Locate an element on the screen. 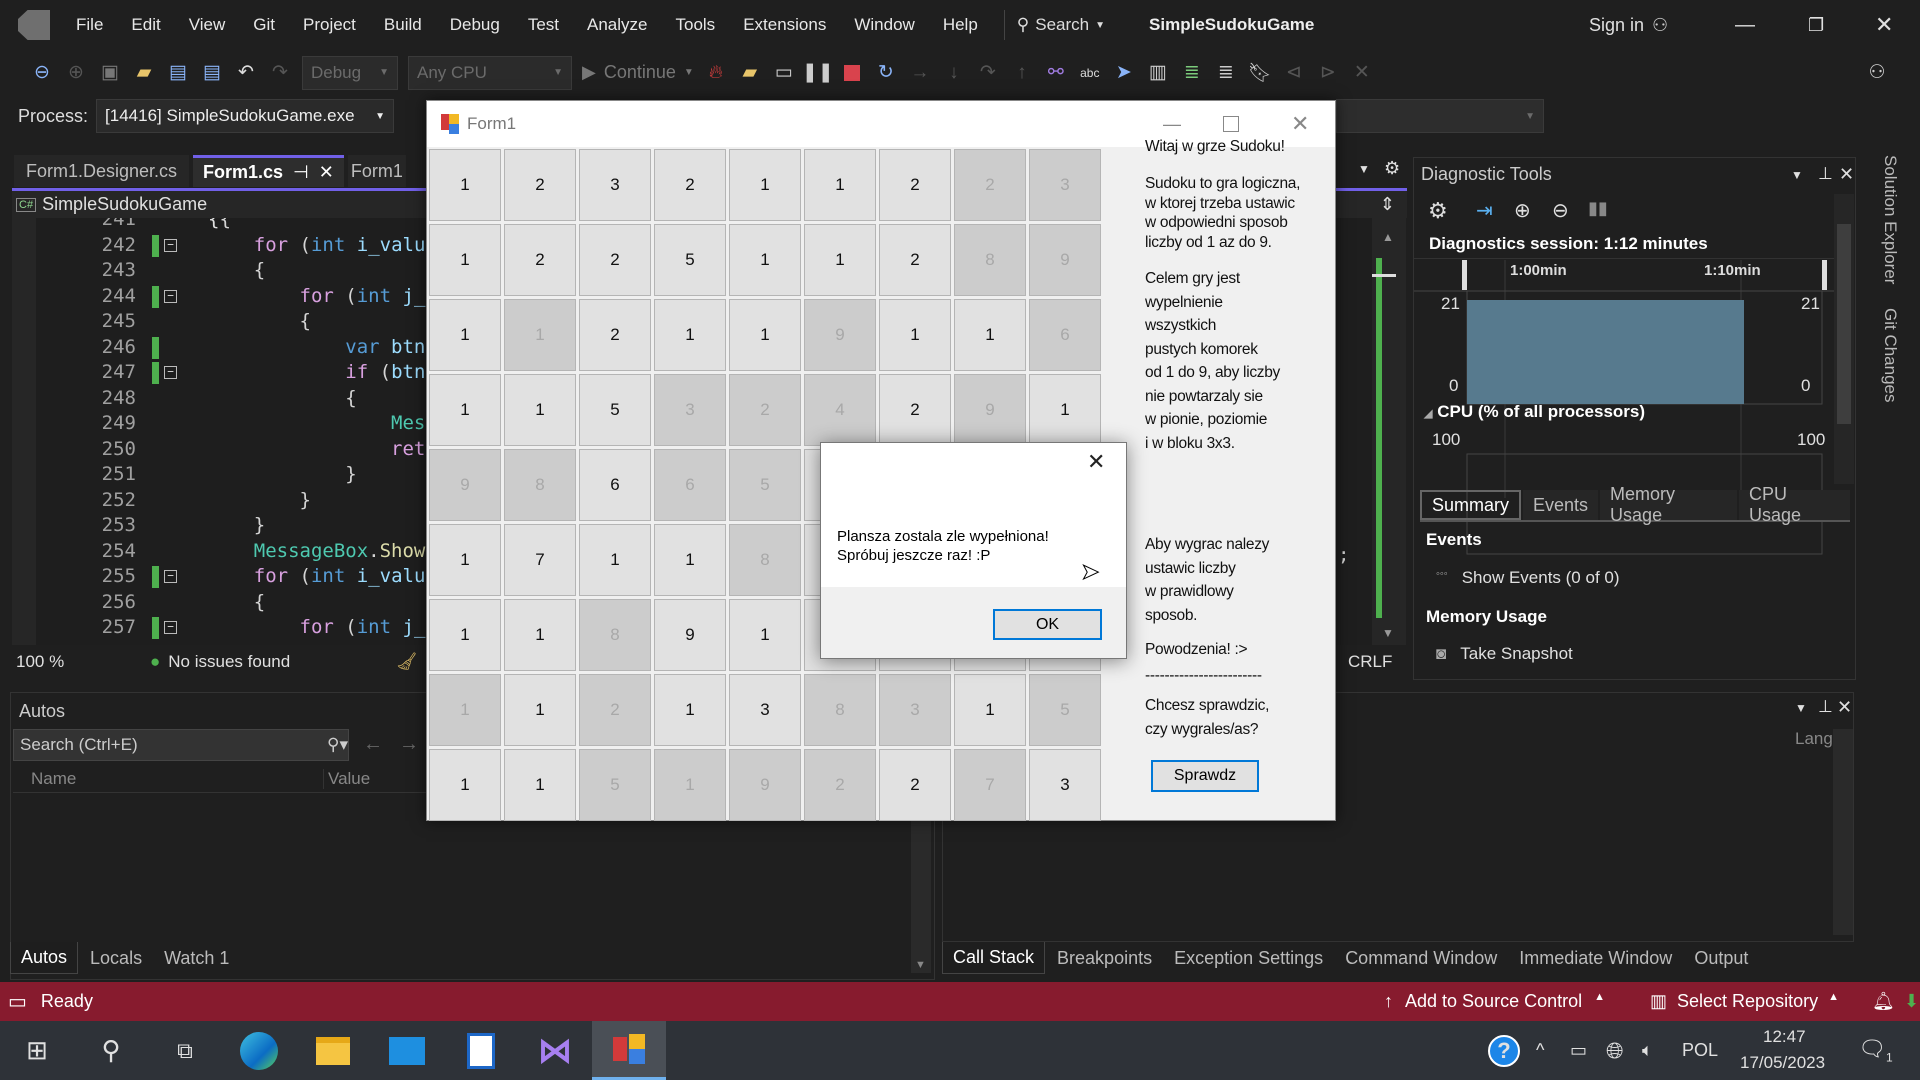  input-language: POL is located at coordinates (1700, 1050).